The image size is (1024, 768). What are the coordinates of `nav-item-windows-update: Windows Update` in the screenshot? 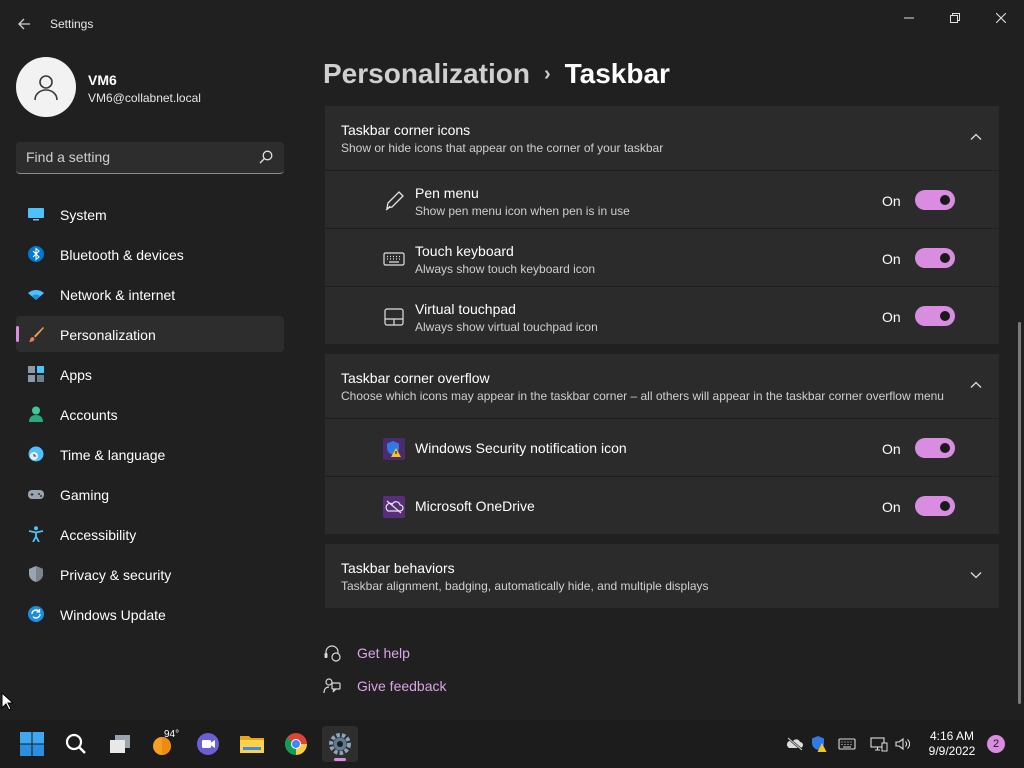 It's located at (150, 614).